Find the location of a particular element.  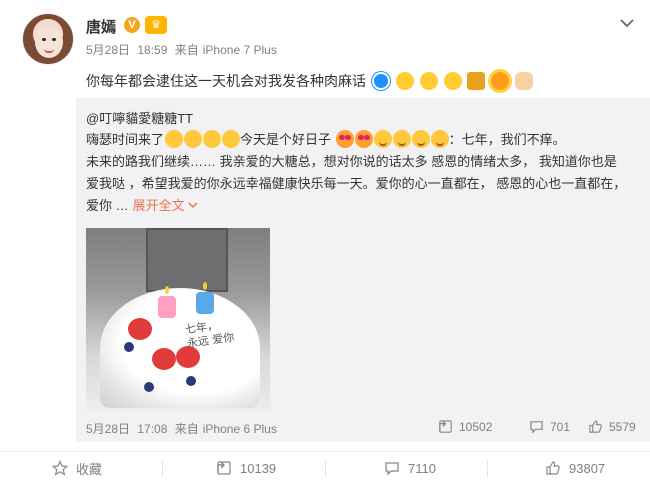

author-avatar is located at coordinates (48, 39).